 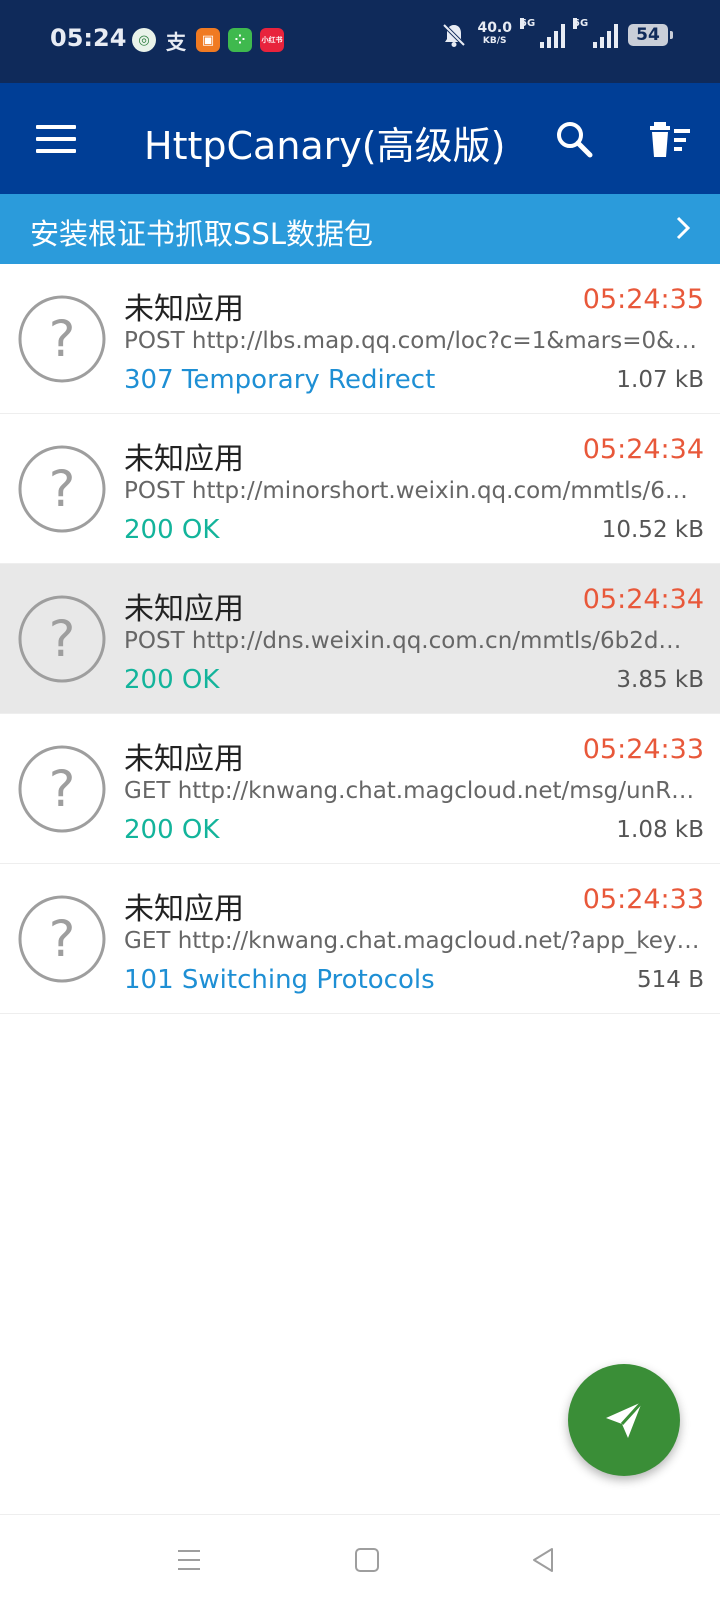 I want to click on alipay-icon: 支, so click(x=176, y=41).